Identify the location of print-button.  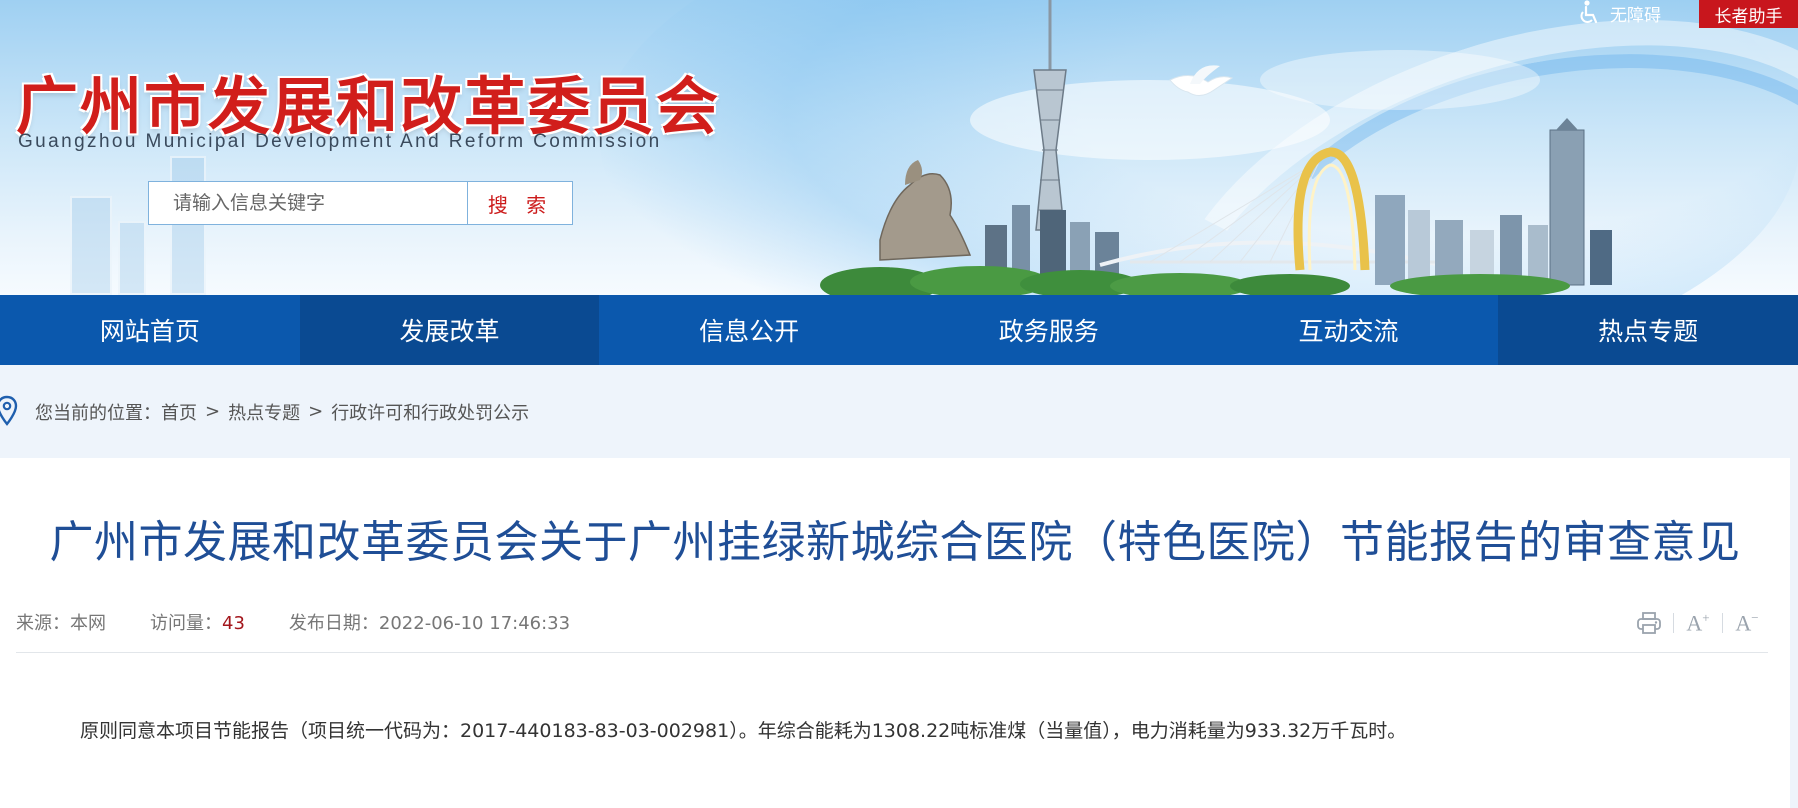
(1649, 623).